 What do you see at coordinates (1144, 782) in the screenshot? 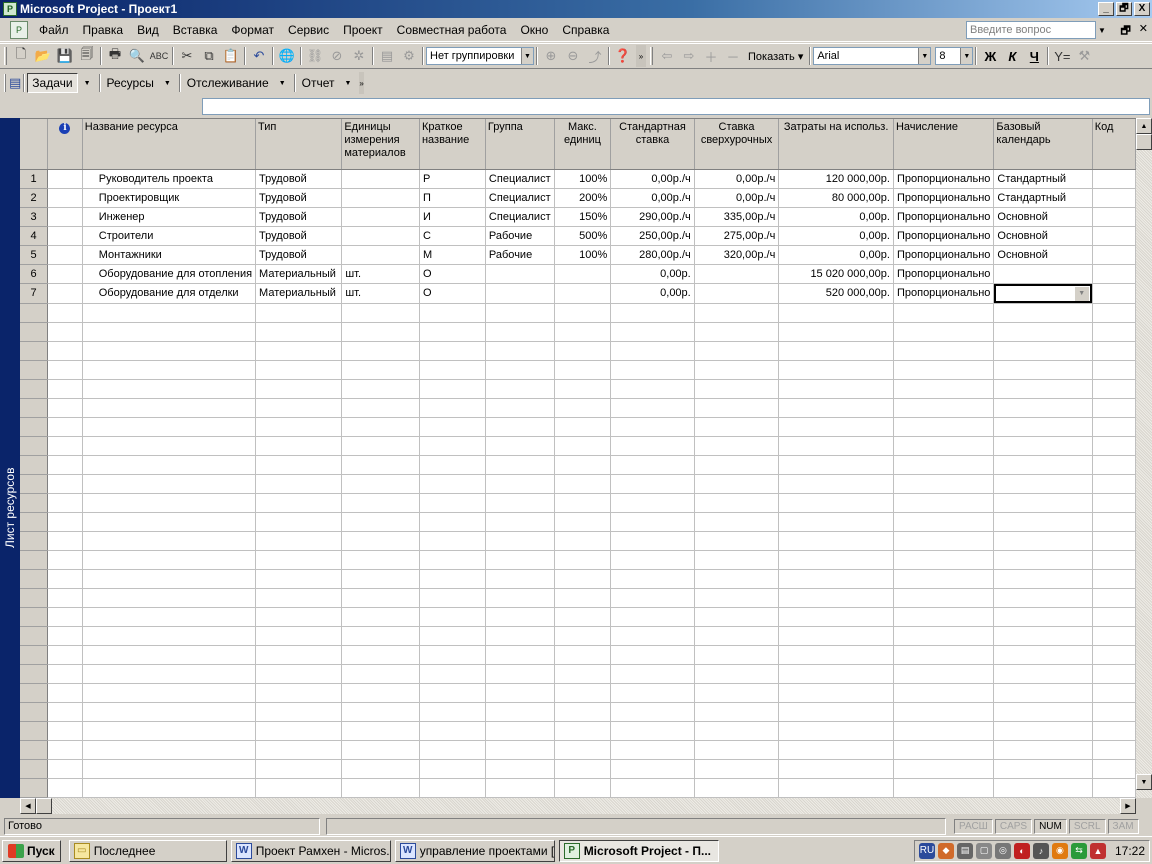
I see `scroll-down-icon: ▼` at bounding box center [1144, 782].